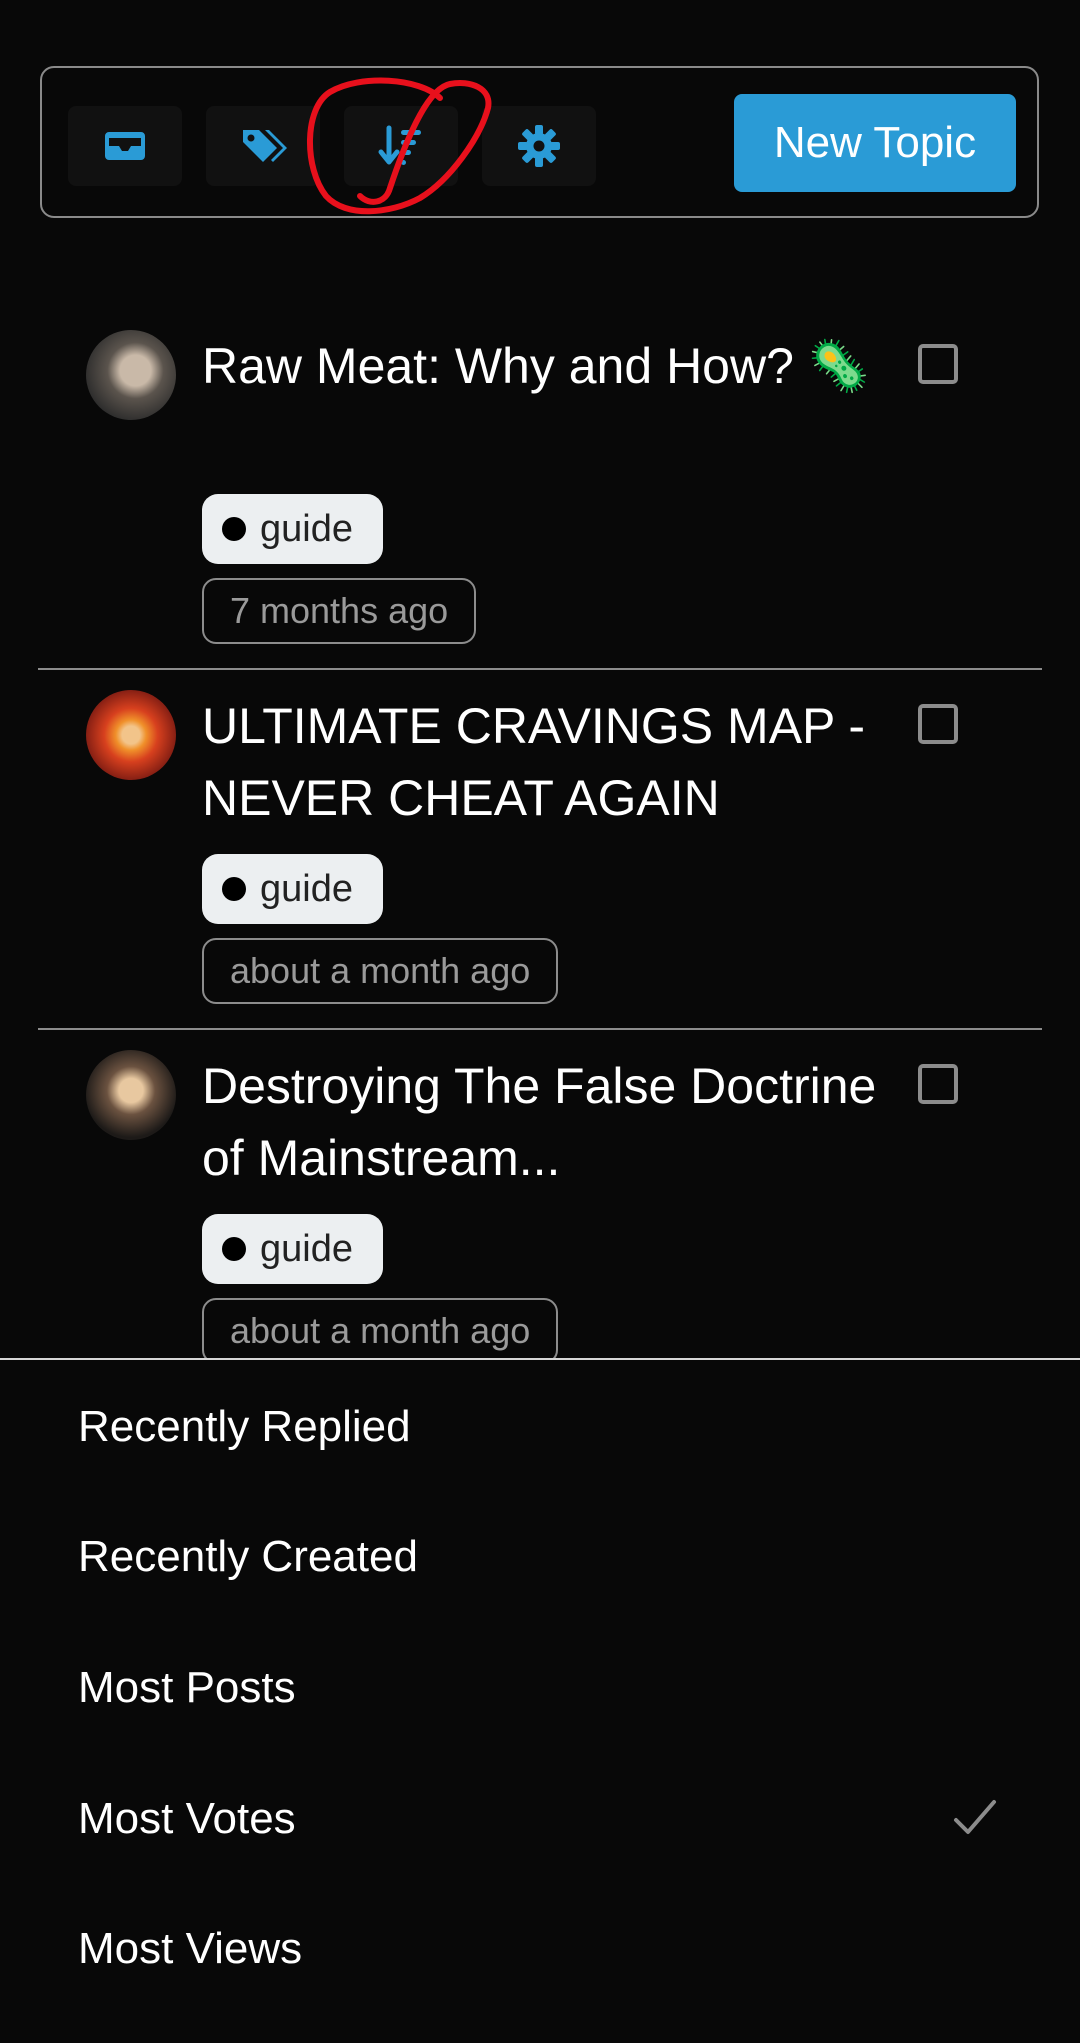 The height and width of the screenshot is (2043, 1080). Describe the element at coordinates (875, 143) in the screenshot. I see `new-topic-button: New Topic` at that location.